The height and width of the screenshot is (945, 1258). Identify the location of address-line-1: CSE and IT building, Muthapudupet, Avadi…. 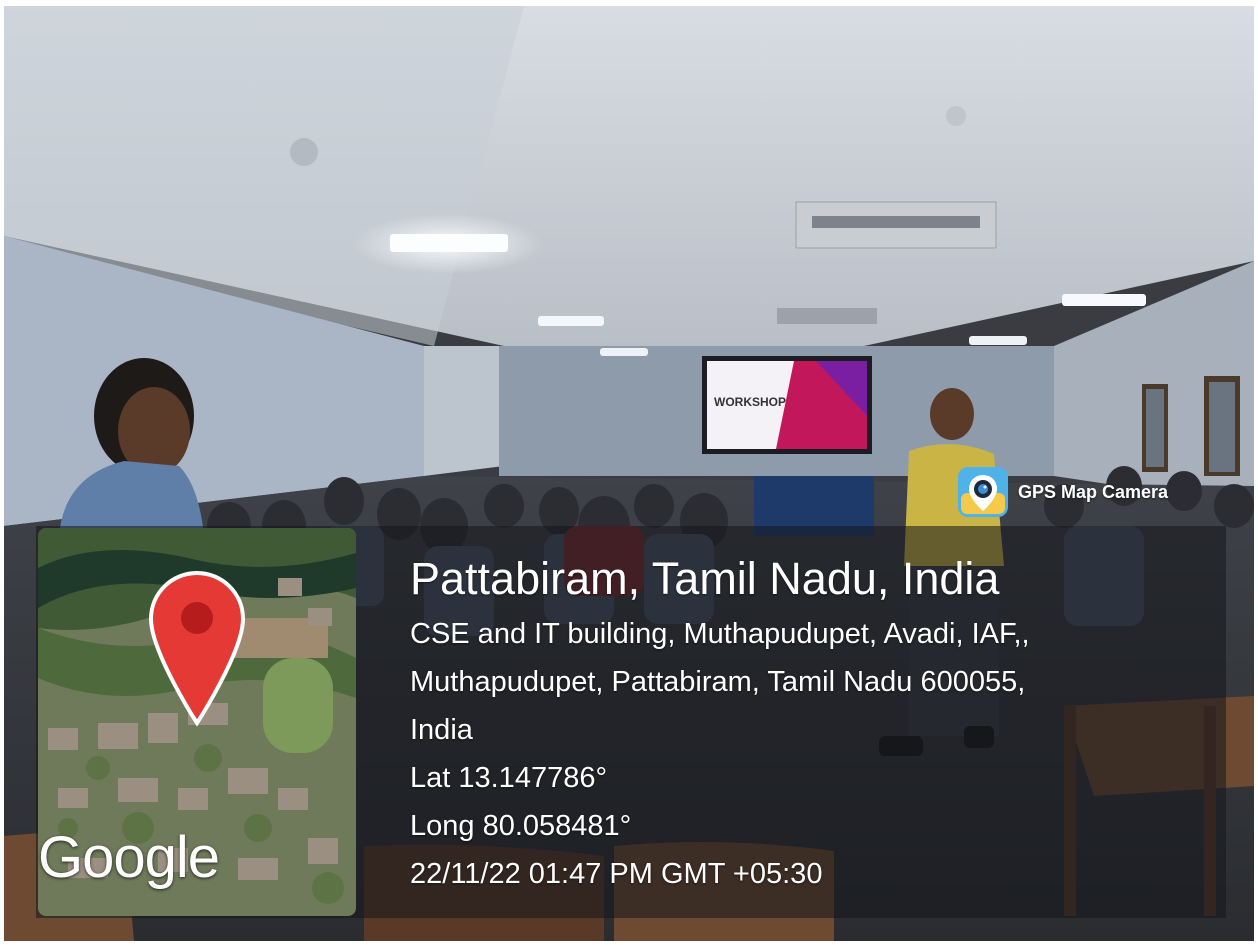
(720, 634).